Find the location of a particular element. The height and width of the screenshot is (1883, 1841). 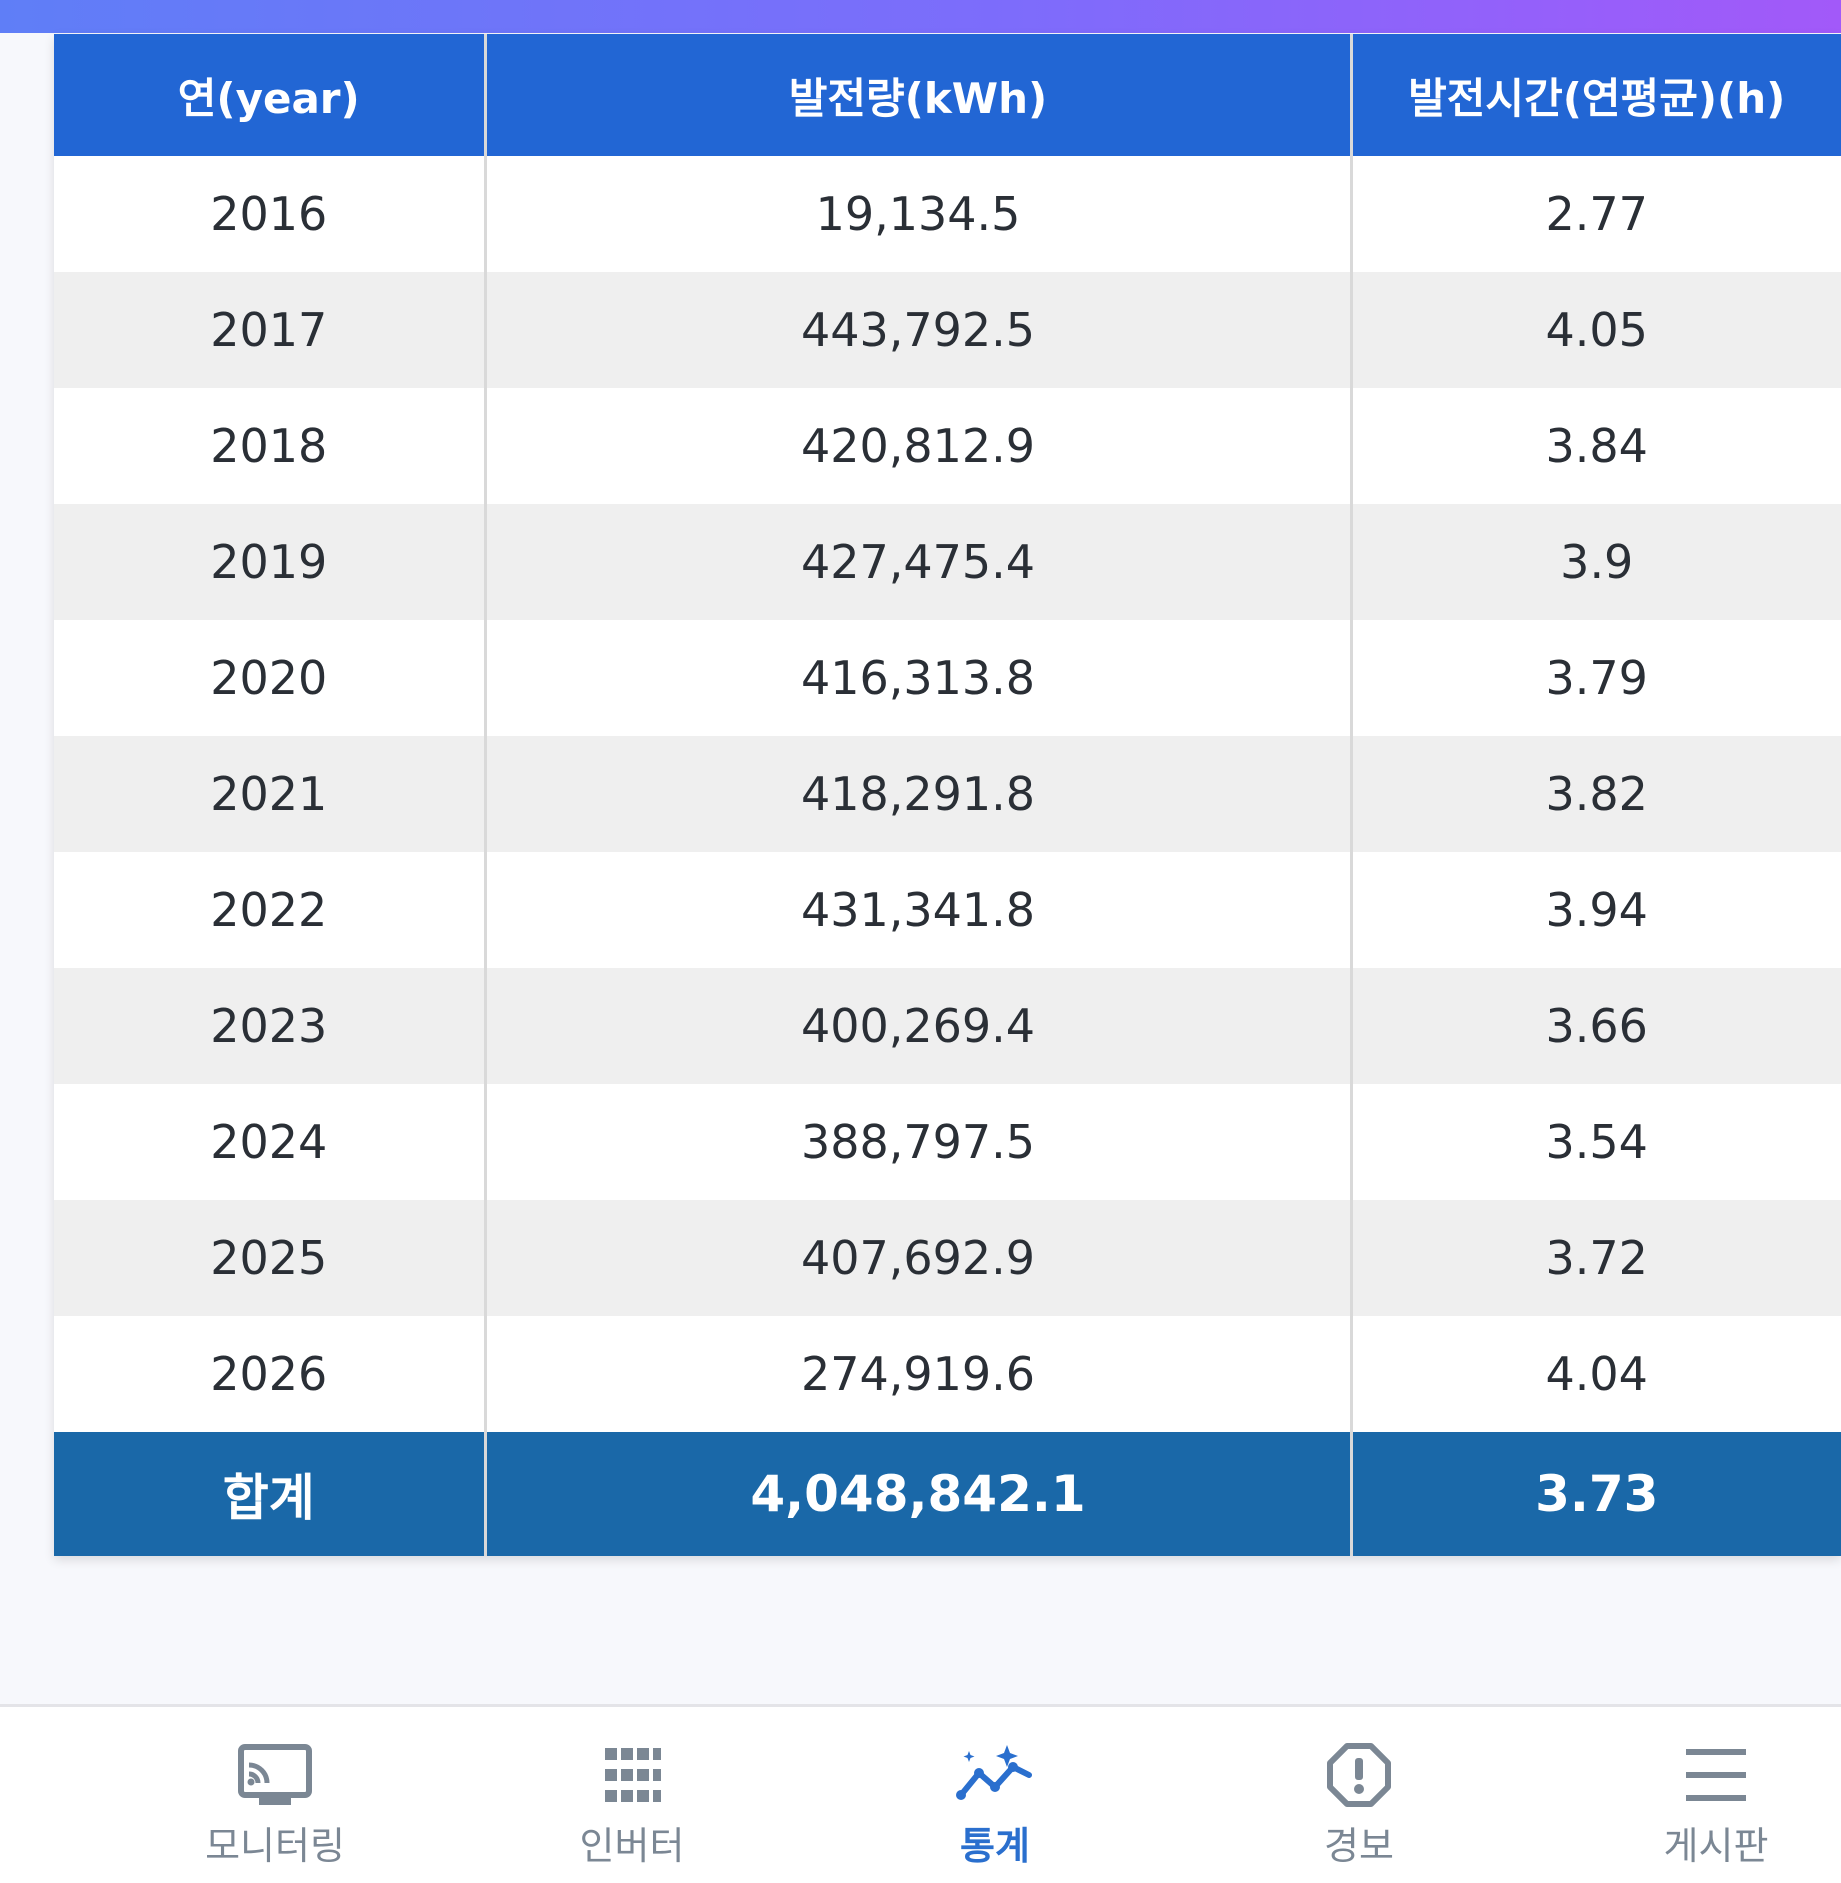

nav-inverter: 인버터 is located at coordinates (632, 1795).